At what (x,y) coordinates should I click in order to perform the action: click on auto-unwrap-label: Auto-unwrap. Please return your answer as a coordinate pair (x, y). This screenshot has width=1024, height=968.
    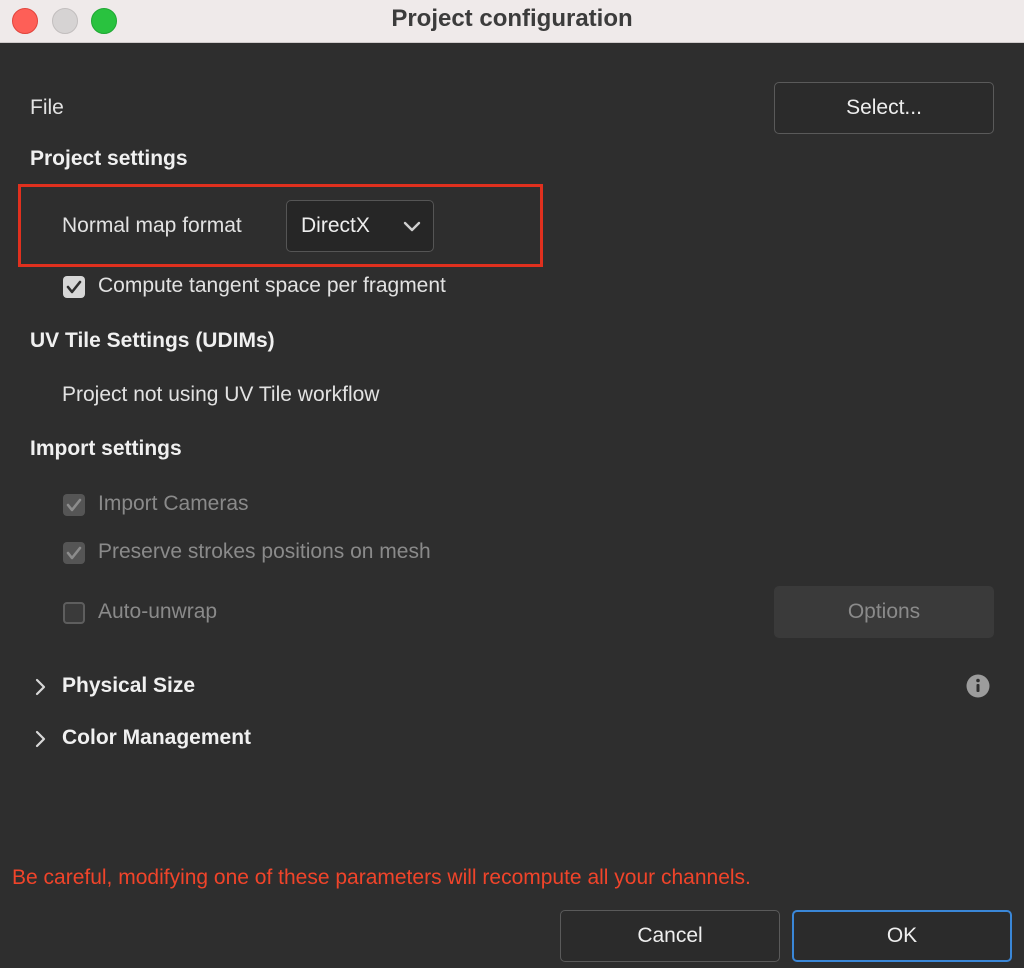
    Looking at the image, I should click on (158, 611).